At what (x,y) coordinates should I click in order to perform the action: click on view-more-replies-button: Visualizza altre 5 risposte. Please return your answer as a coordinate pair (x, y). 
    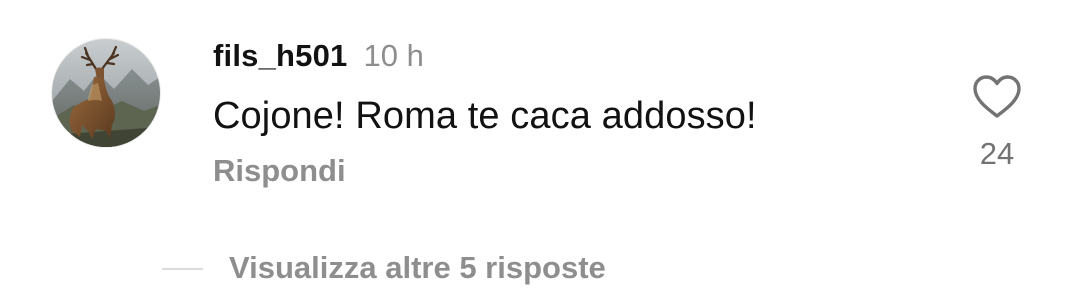
    Looking at the image, I should click on (417, 268).